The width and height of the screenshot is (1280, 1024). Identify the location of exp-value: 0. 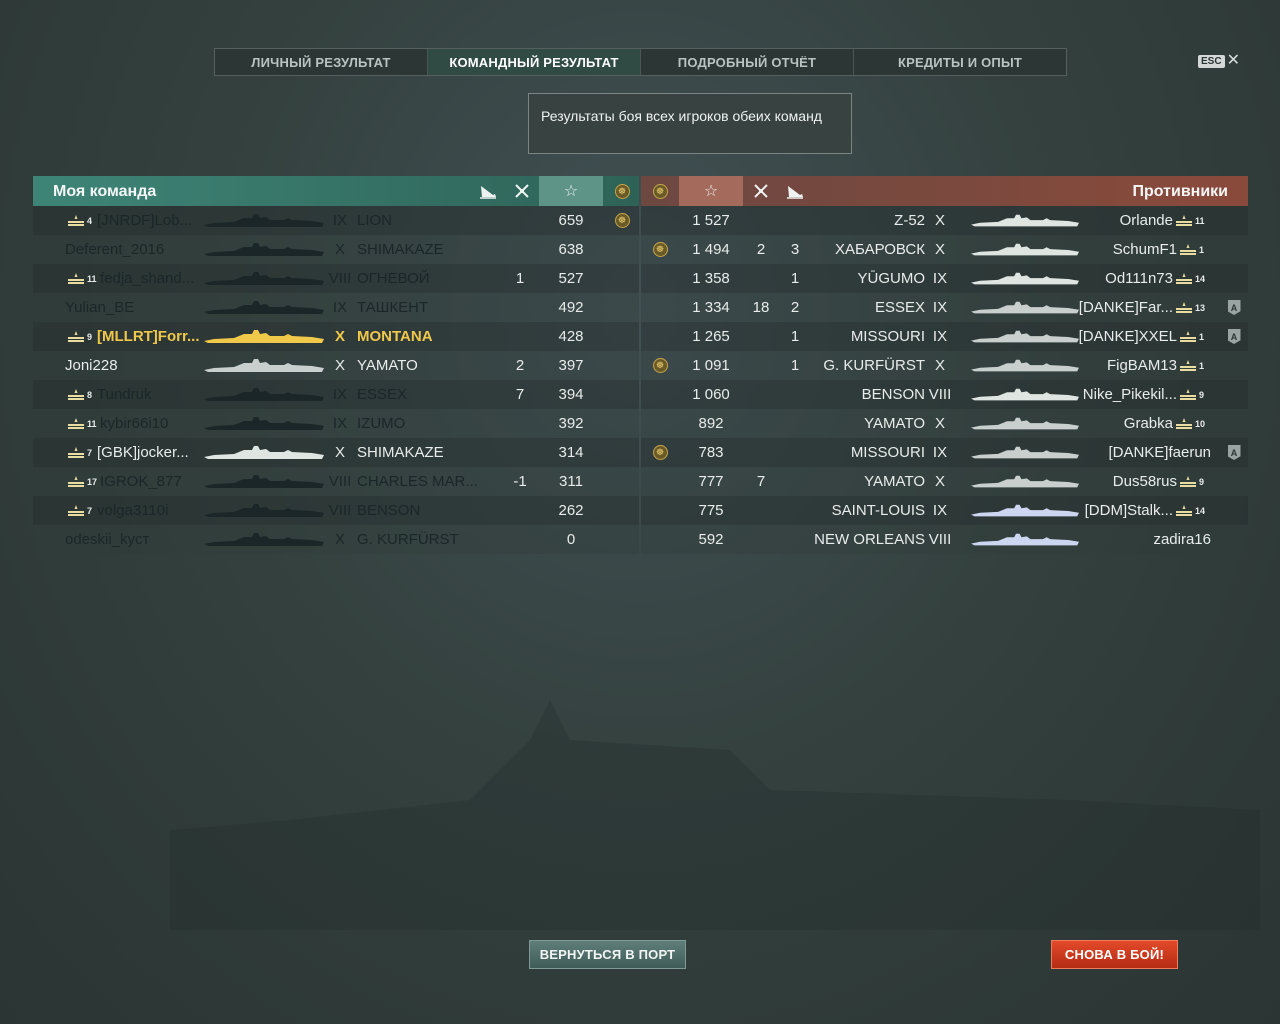
(571, 539).